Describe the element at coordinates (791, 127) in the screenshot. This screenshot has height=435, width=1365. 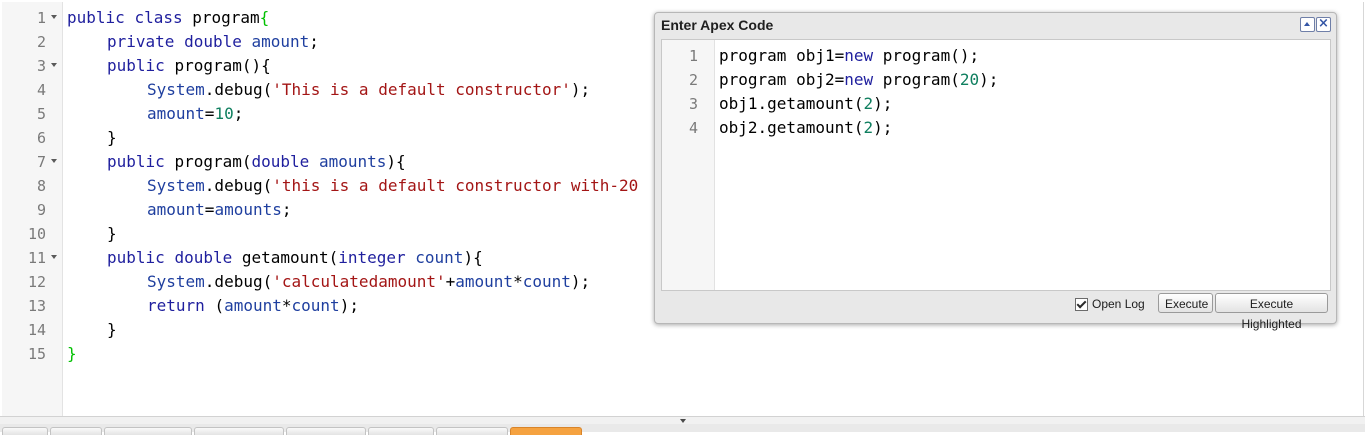
I see `code-token: obj2.getamount(` at that location.